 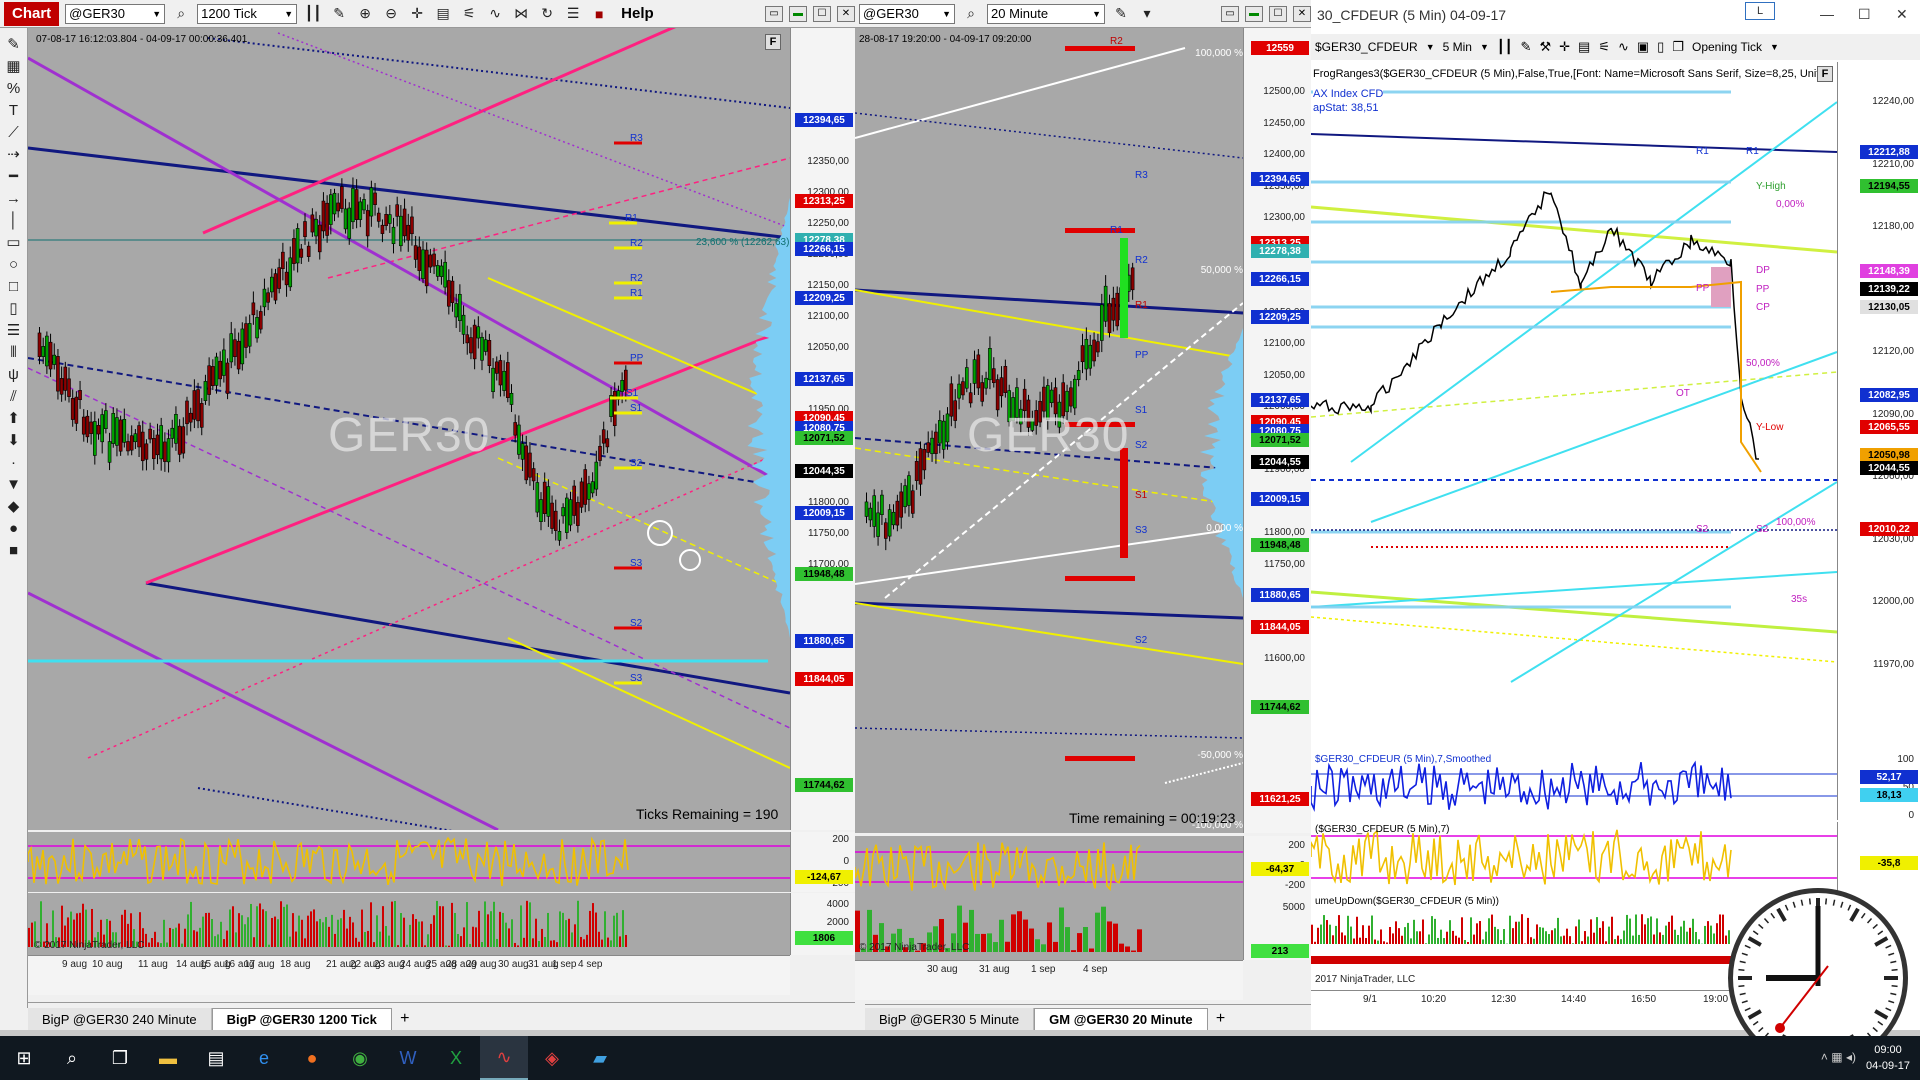 I want to click on circle-icon: ○, so click(x=13, y=265).